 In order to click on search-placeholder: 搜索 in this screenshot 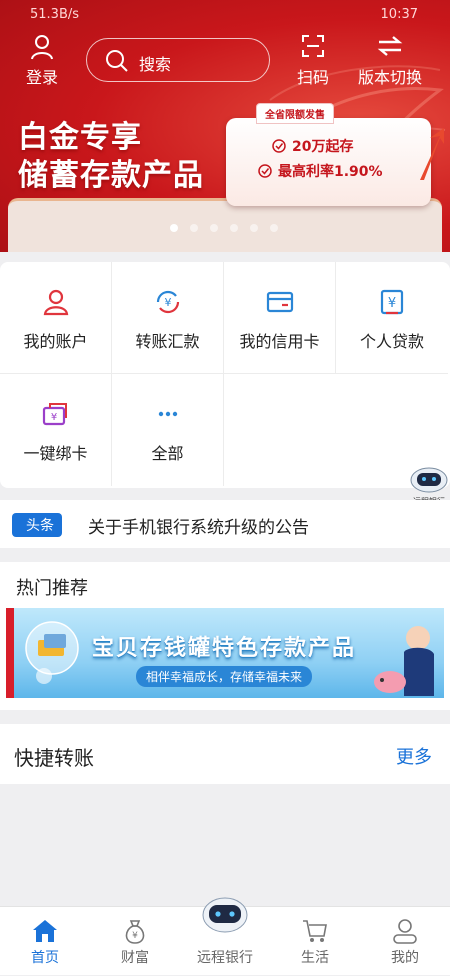, I will do `click(155, 64)`.